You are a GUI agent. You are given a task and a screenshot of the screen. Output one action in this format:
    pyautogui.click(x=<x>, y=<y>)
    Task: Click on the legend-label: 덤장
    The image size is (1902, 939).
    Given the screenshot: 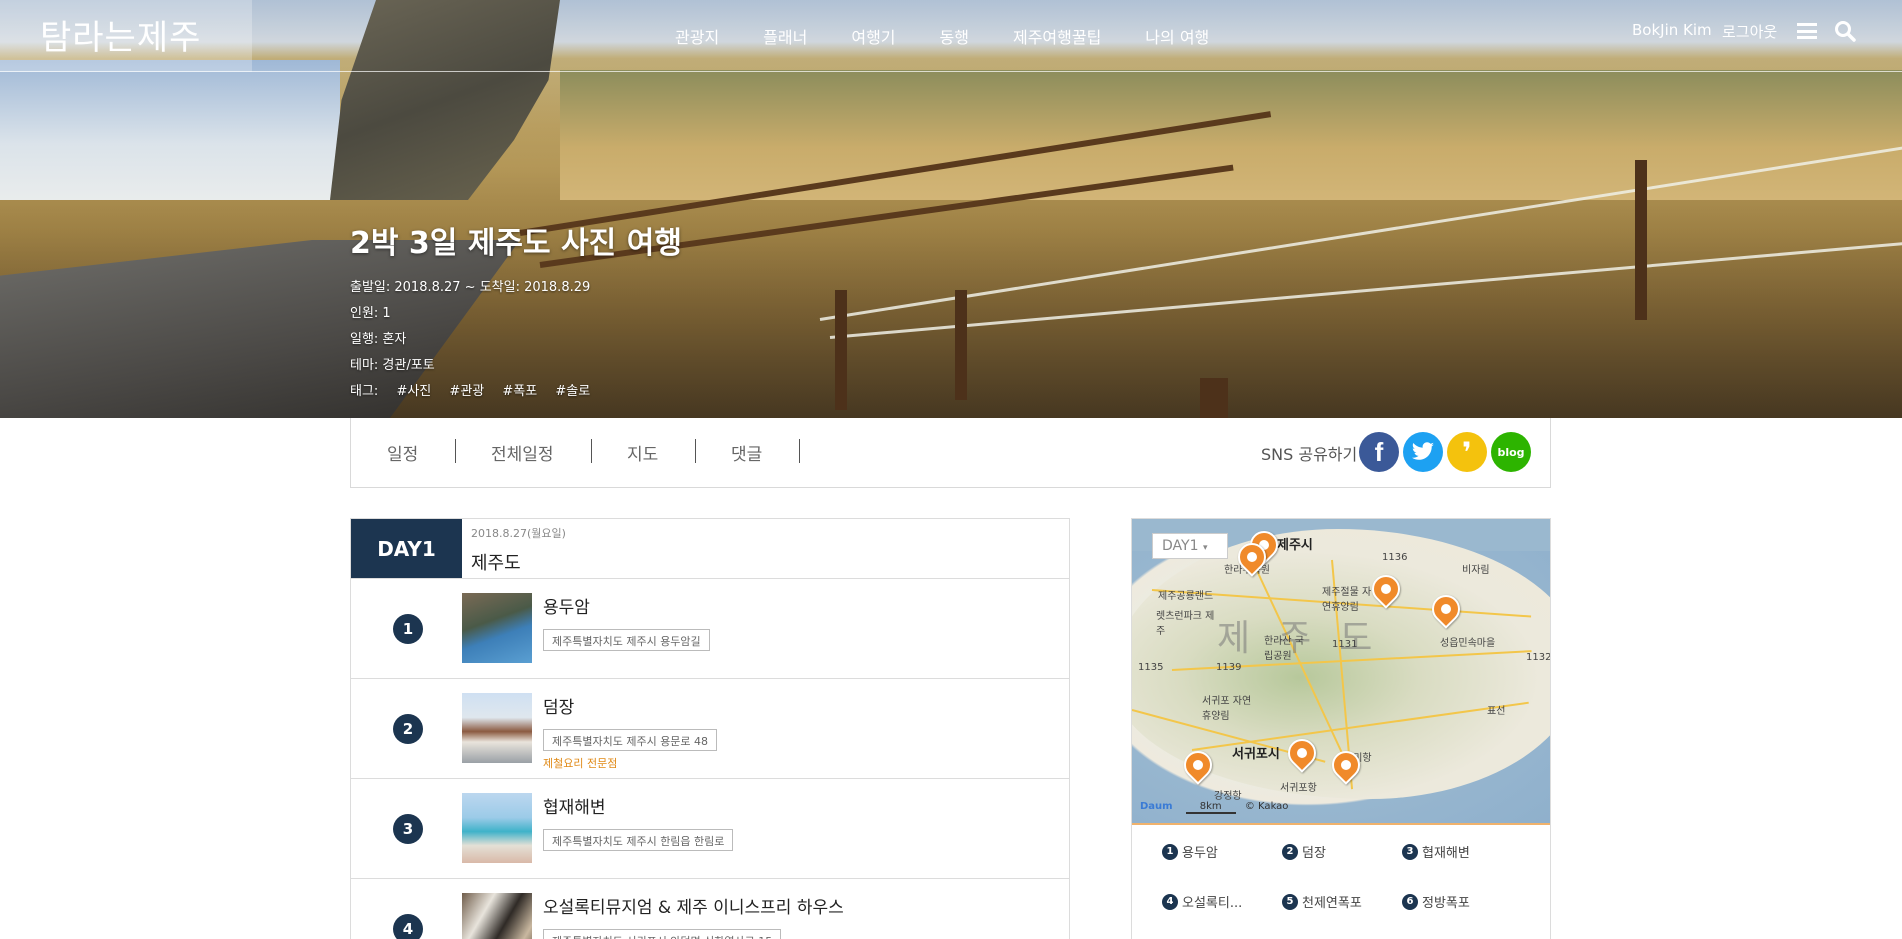 What is the action you would take?
    pyautogui.click(x=1314, y=853)
    